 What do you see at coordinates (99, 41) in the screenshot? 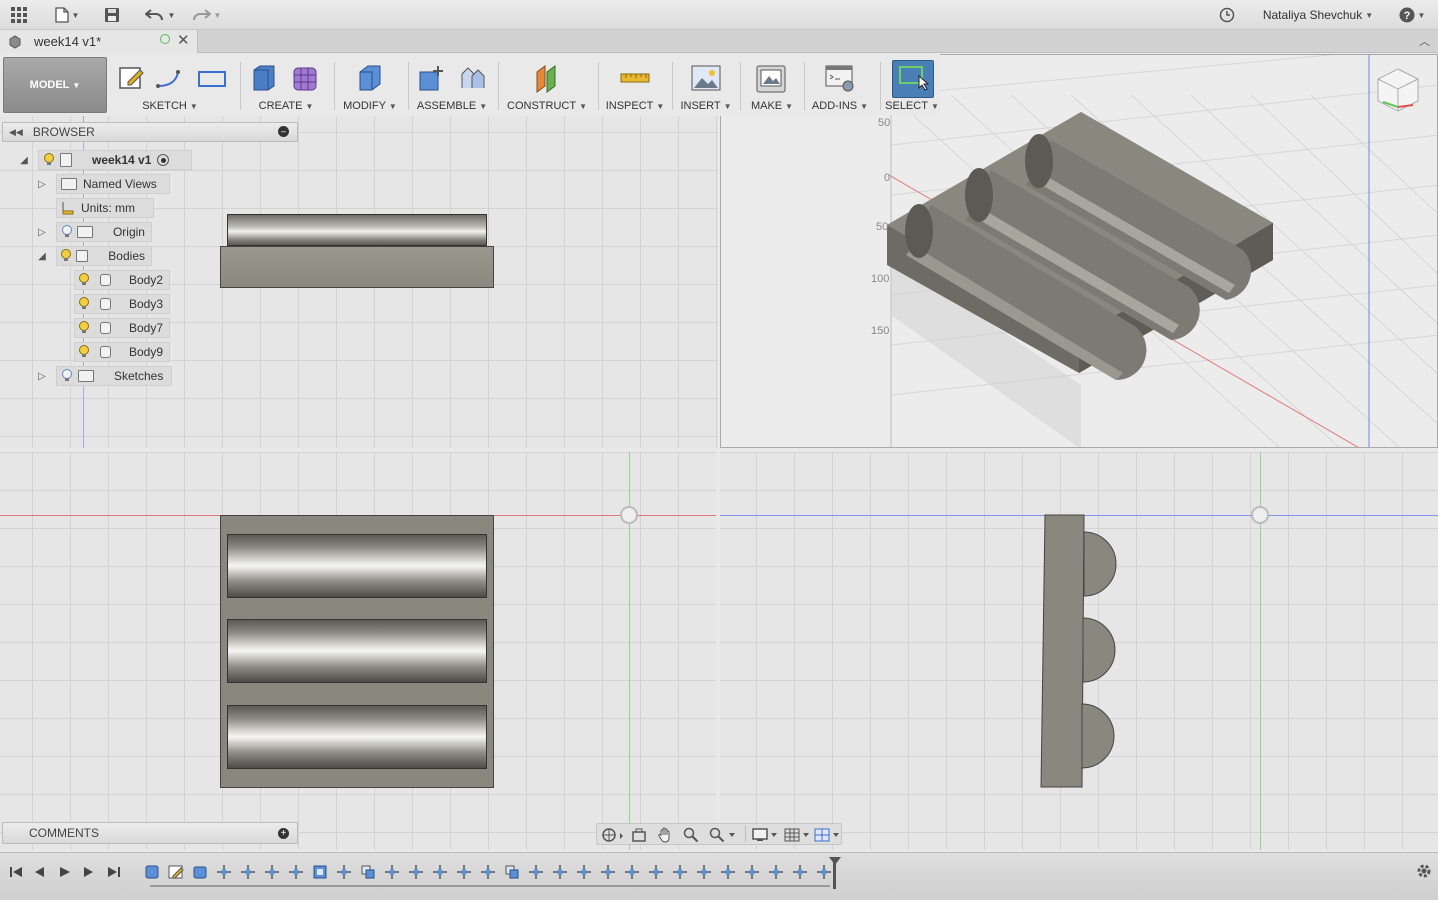
I see `document-tab: week14 v1* ✕` at bounding box center [99, 41].